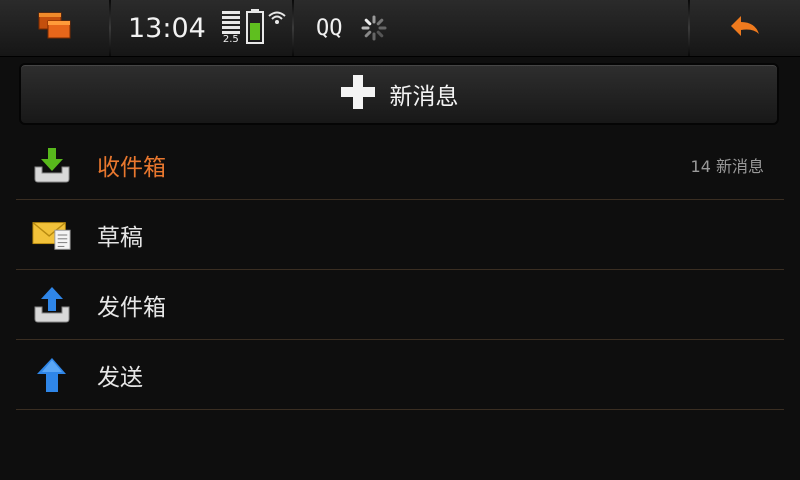 This screenshot has width=800, height=480. I want to click on back-arrow-icon, so click(745, 28).